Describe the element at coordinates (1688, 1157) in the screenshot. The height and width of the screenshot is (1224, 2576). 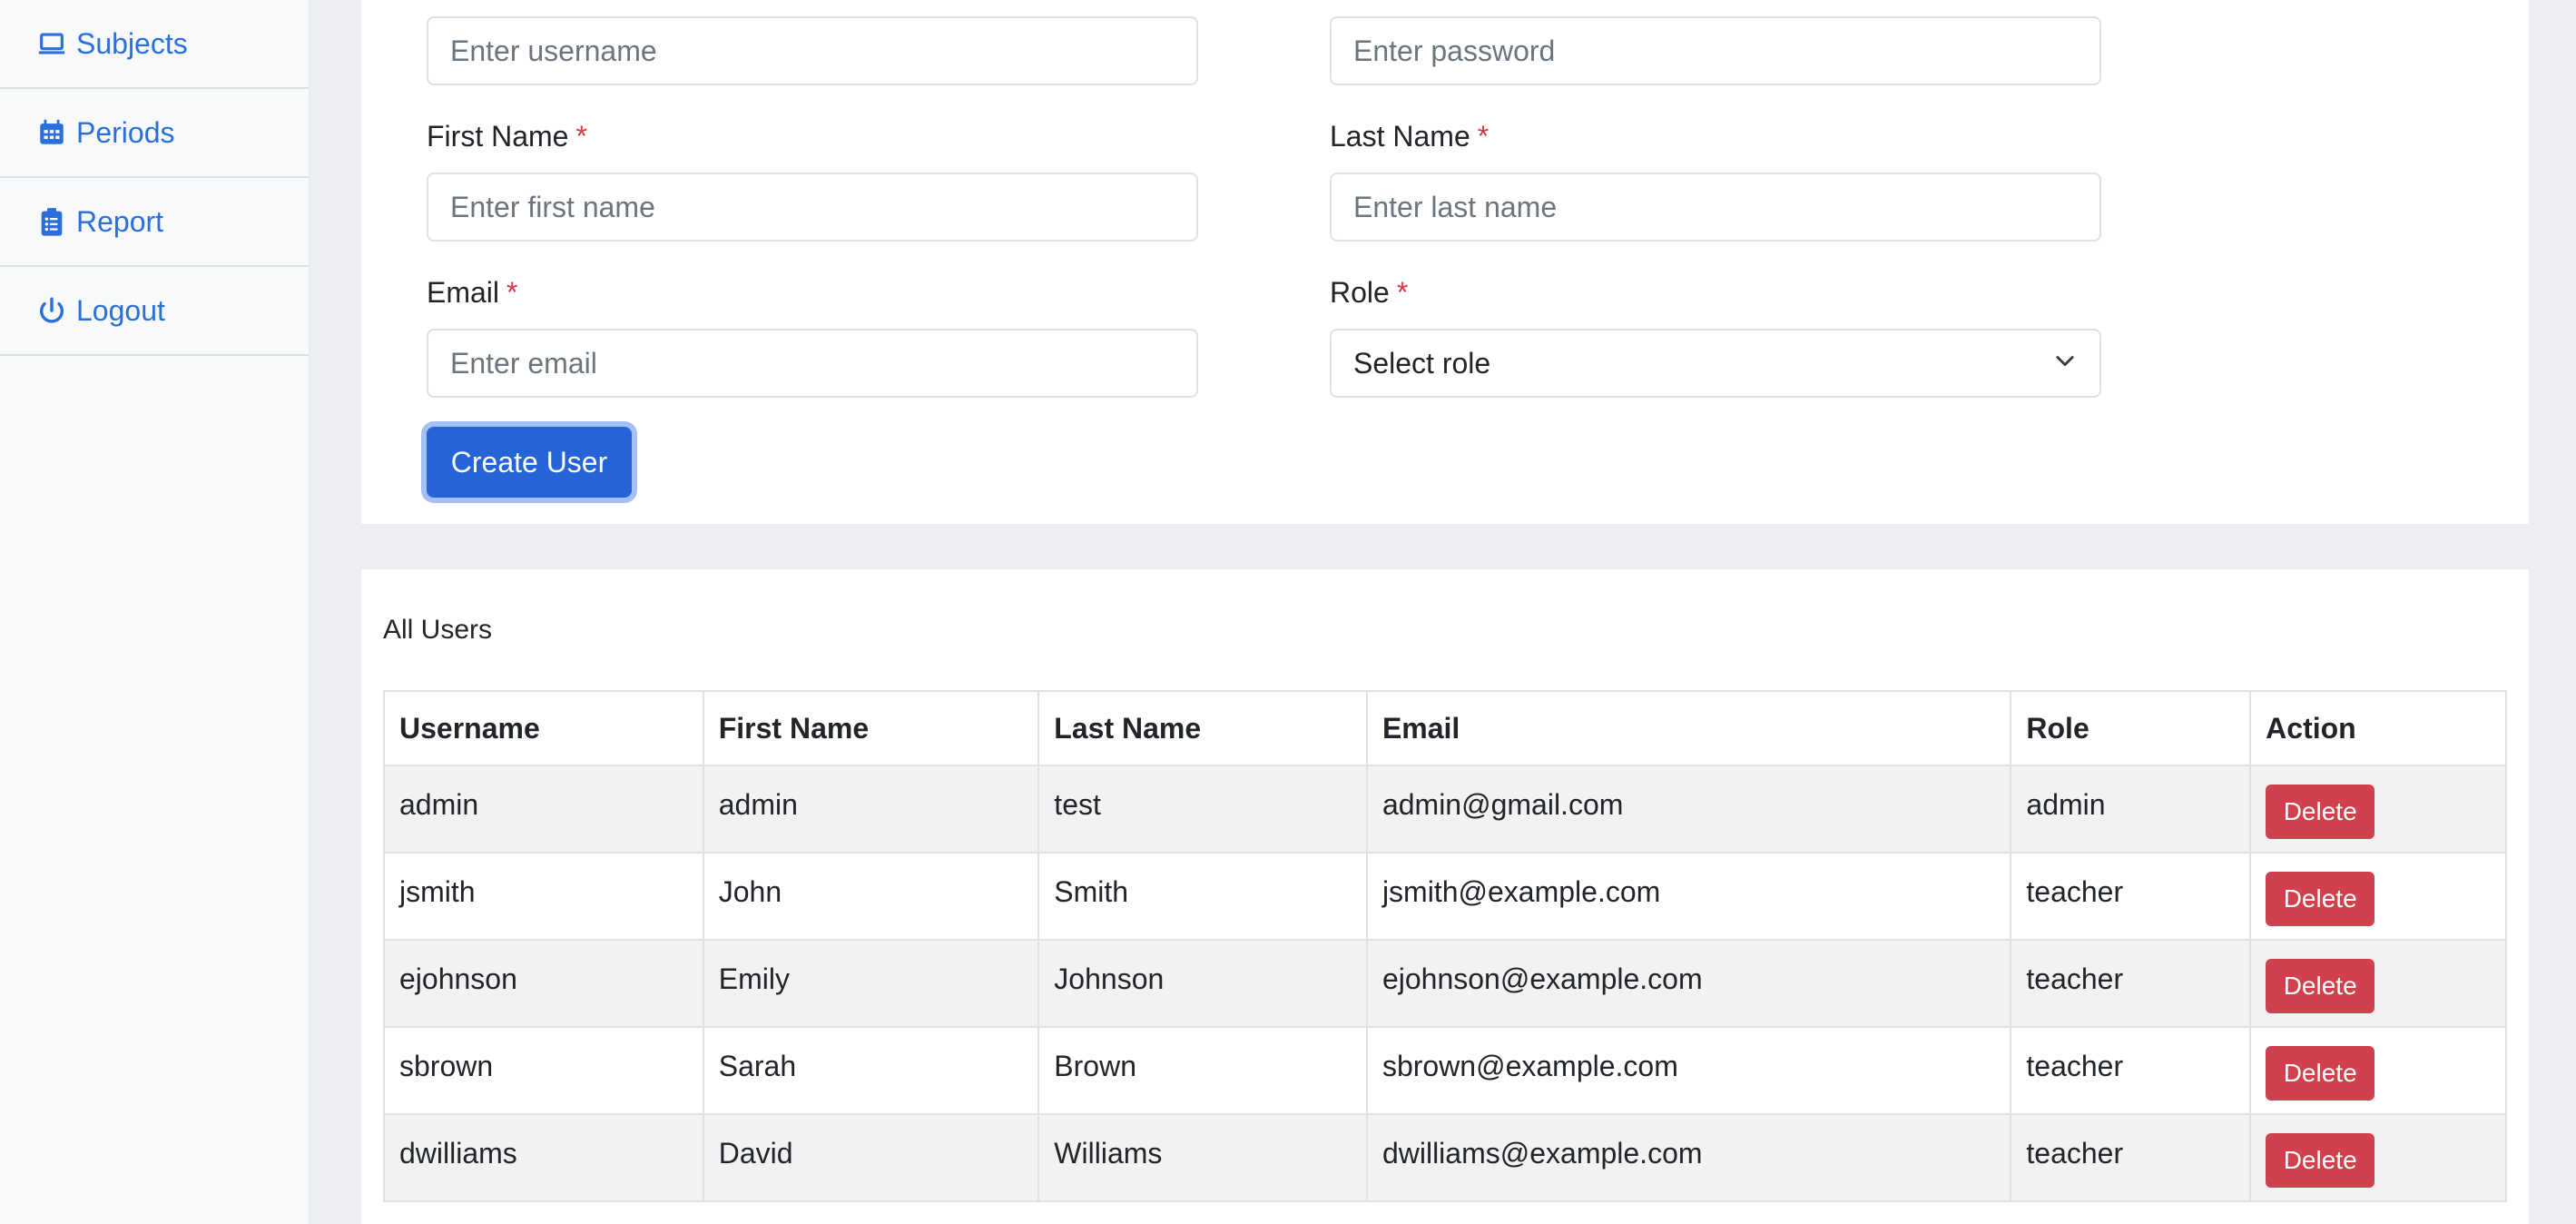
I see `cell-email: dwilliams@example.com` at that location.